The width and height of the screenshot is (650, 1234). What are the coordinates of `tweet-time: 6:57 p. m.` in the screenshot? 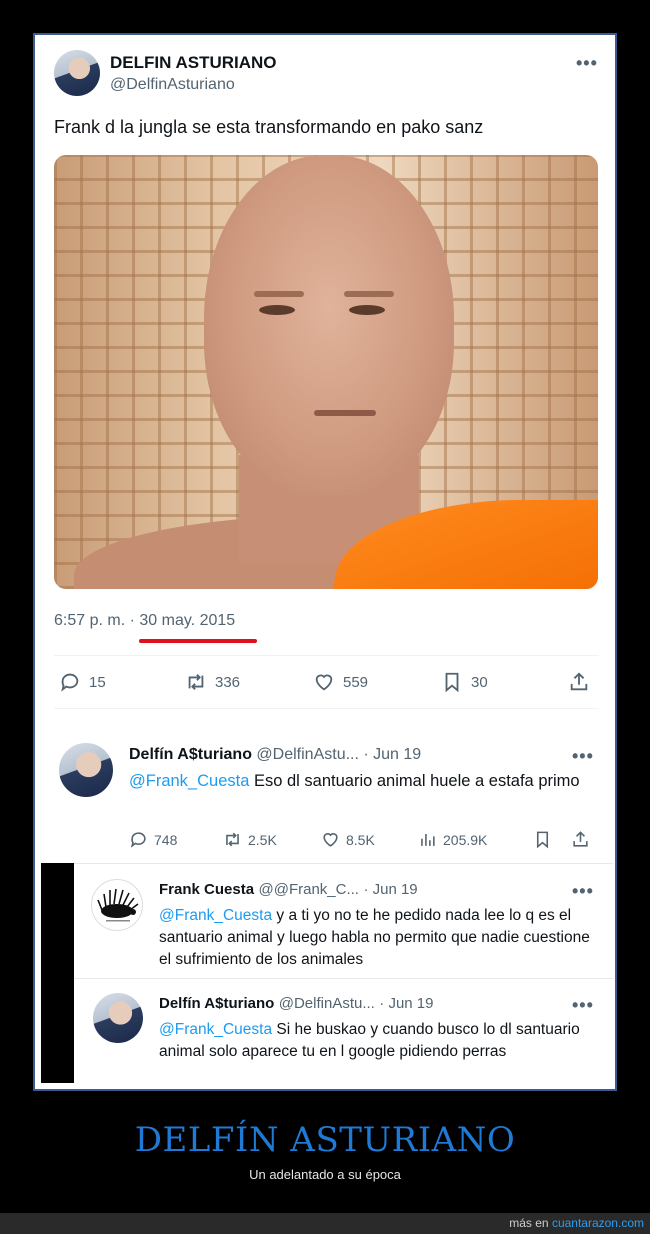 It's located at (90, 620).